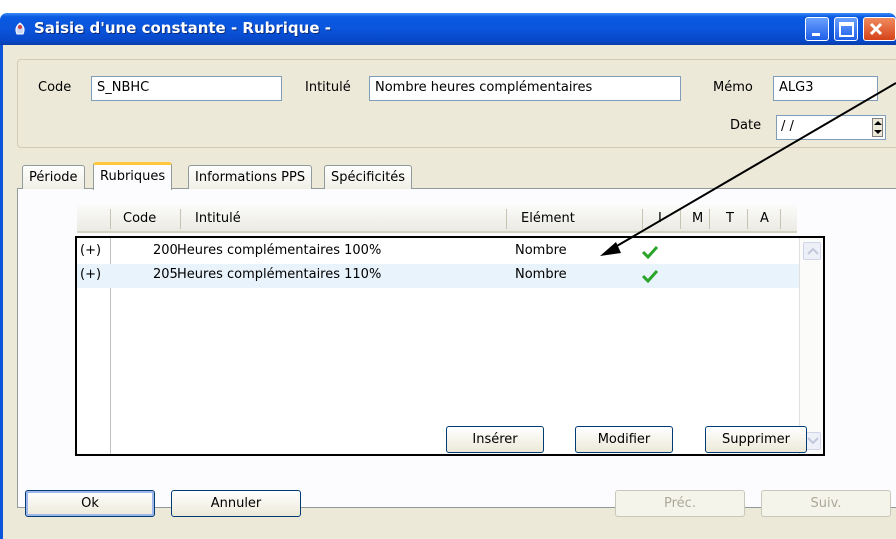 This screenshot has width=896, height=539. What do you see at coordinates (133, 176) in the screenshot?
I see `tab-rubriques: Rubriques` at bounding box center [133, 176].